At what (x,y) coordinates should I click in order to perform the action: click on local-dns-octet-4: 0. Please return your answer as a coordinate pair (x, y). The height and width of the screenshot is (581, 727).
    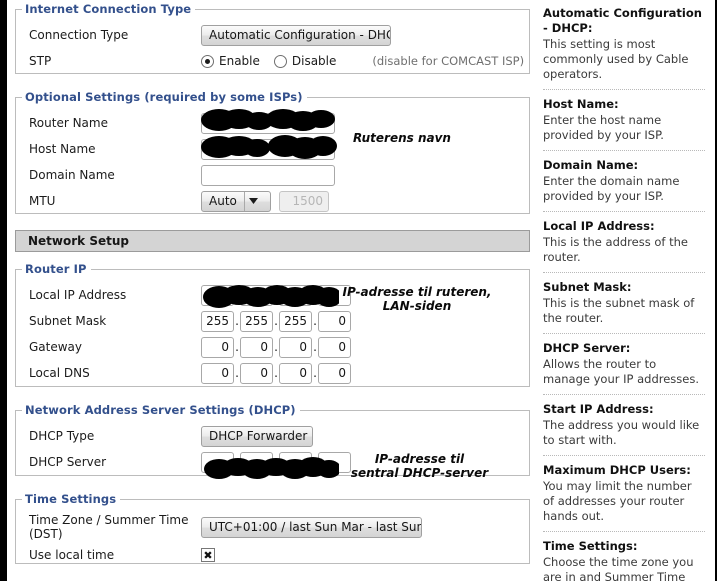
    Looking at the image, I should click on (334, 373).